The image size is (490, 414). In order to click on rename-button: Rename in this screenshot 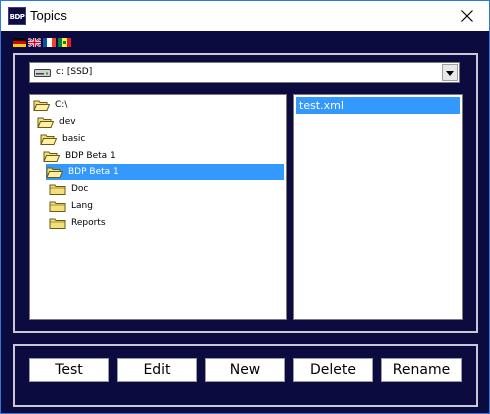, I will do `click(421, 370)`.